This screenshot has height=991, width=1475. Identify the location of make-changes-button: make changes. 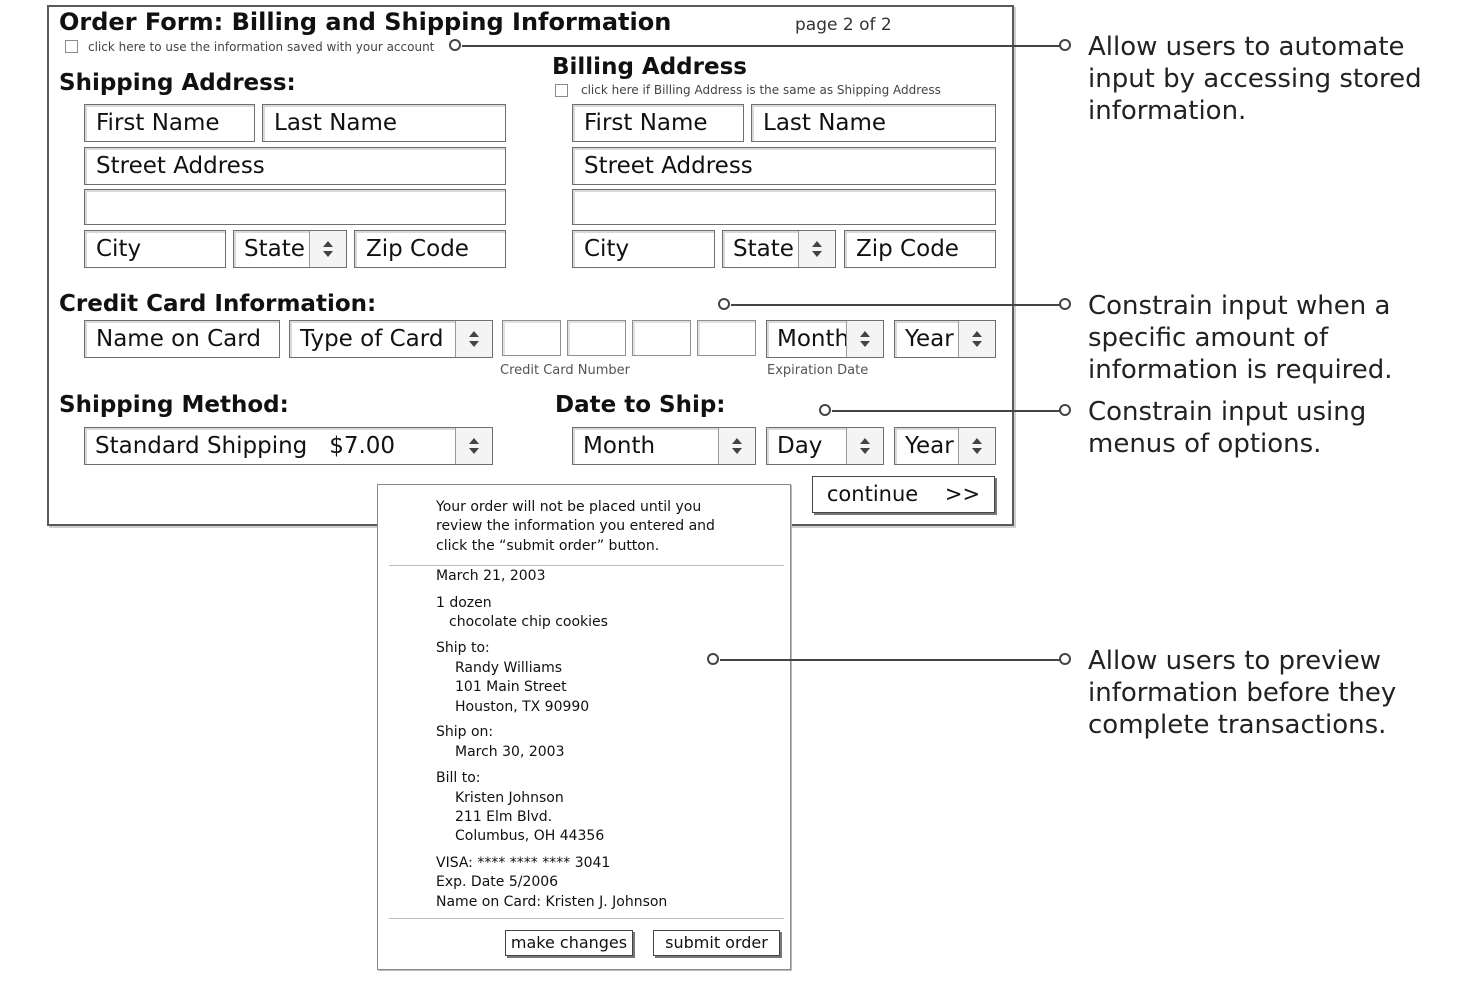
(569, 943).